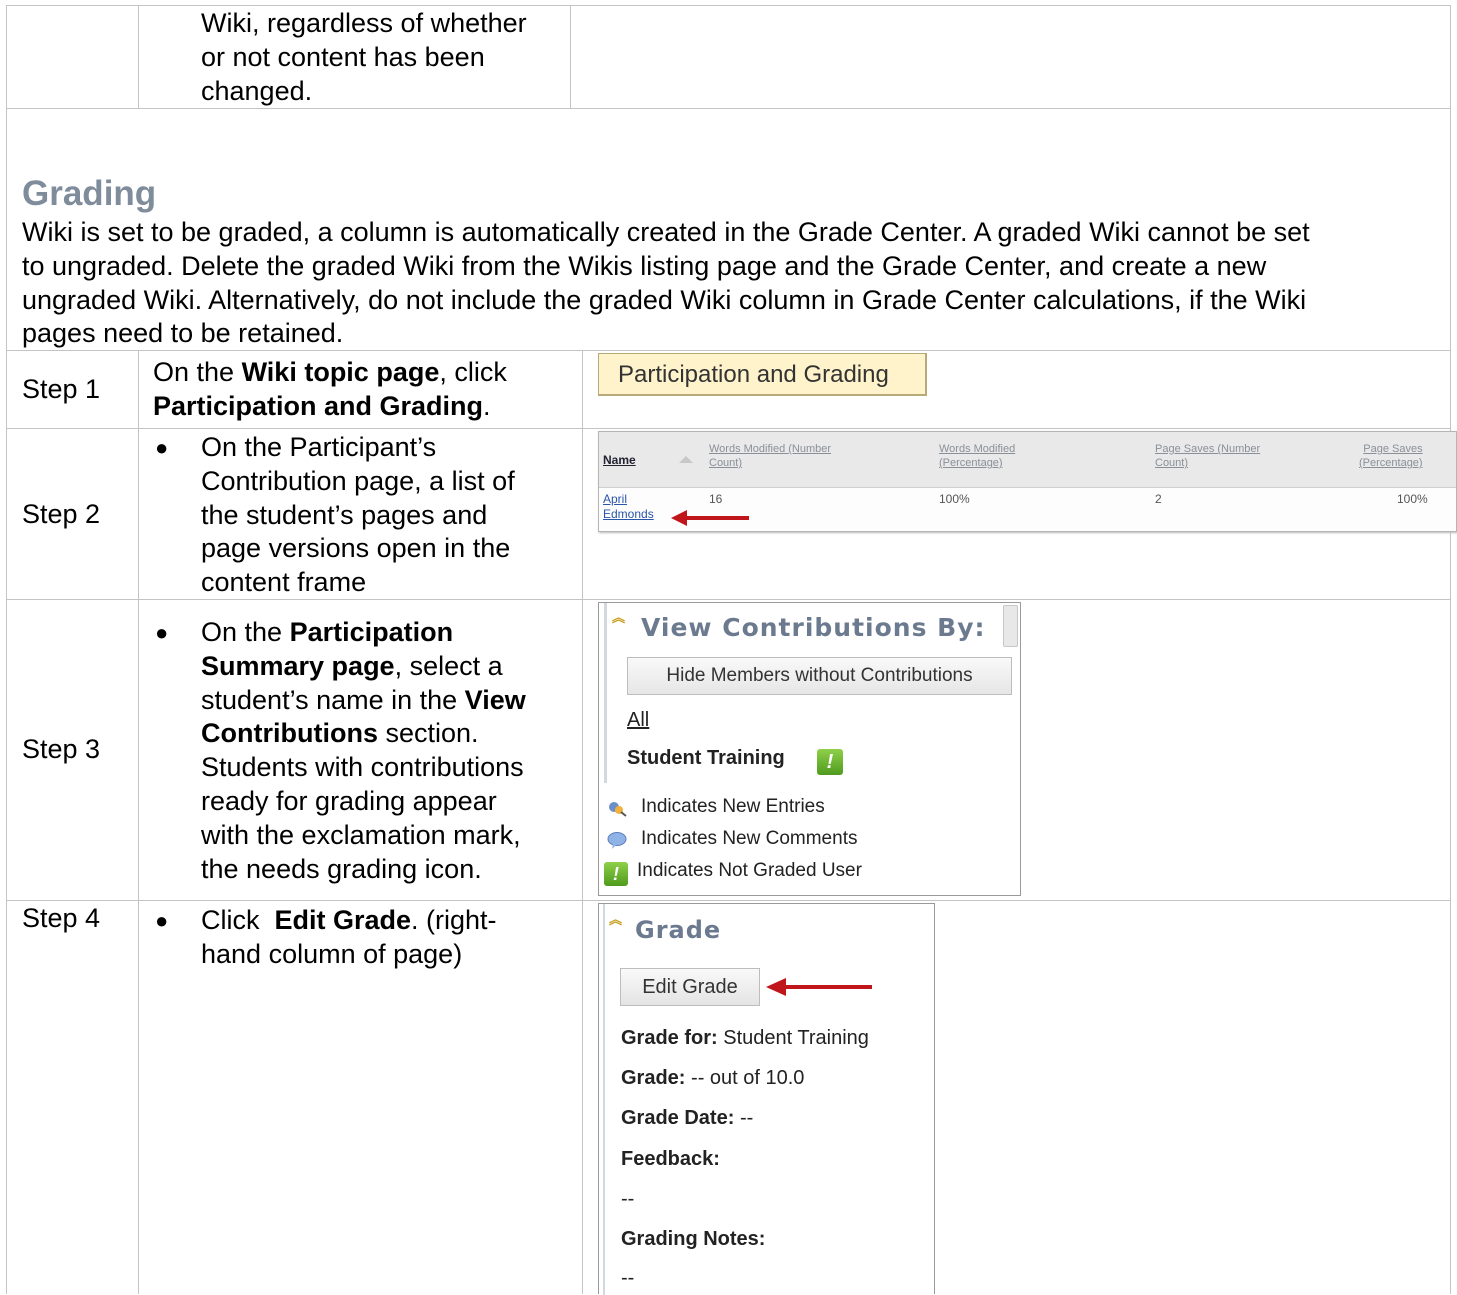 The image size is (1457, 1295). Describe the element at coordinates (638, 720) in the screenshot. I see `all-link: All` at that location.